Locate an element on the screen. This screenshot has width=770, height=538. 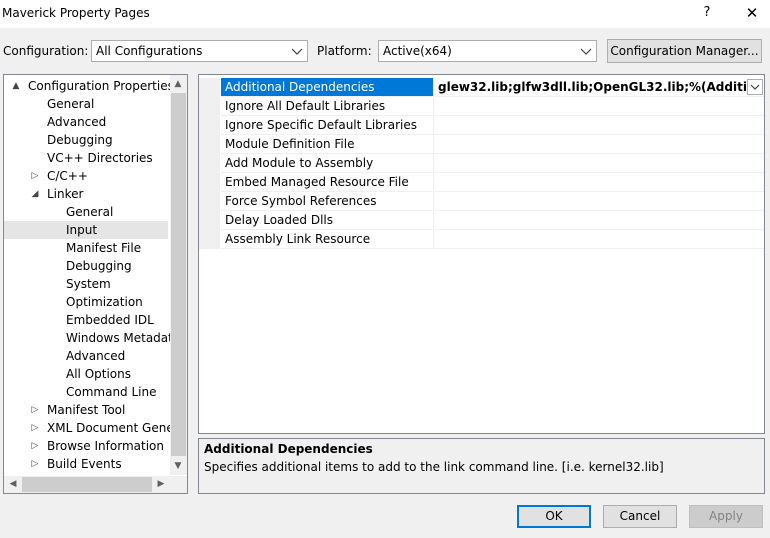
tree-vertical-scrollbar: ▲ ▼ is located at coordinates (178, 275).